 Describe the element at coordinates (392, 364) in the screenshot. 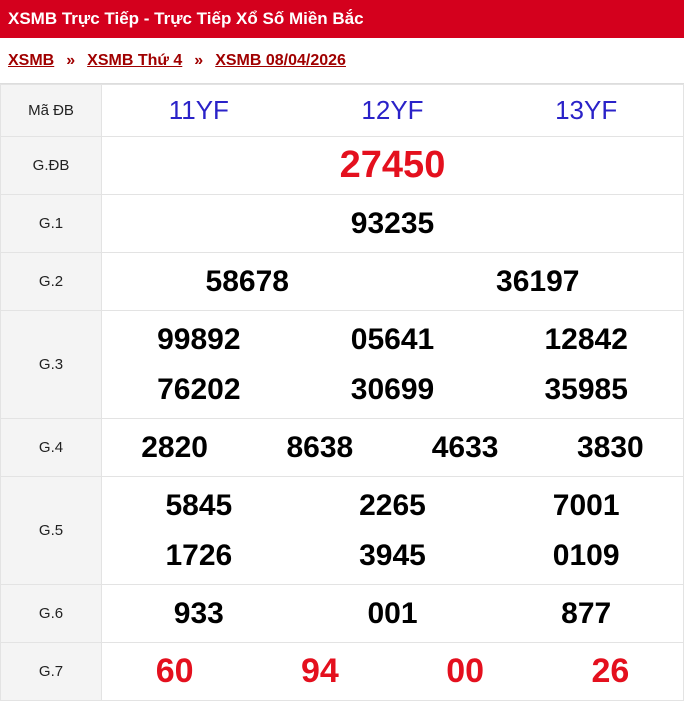

I see `prize-3: 99892 05641 12842 76202 30699 35985` at that location.